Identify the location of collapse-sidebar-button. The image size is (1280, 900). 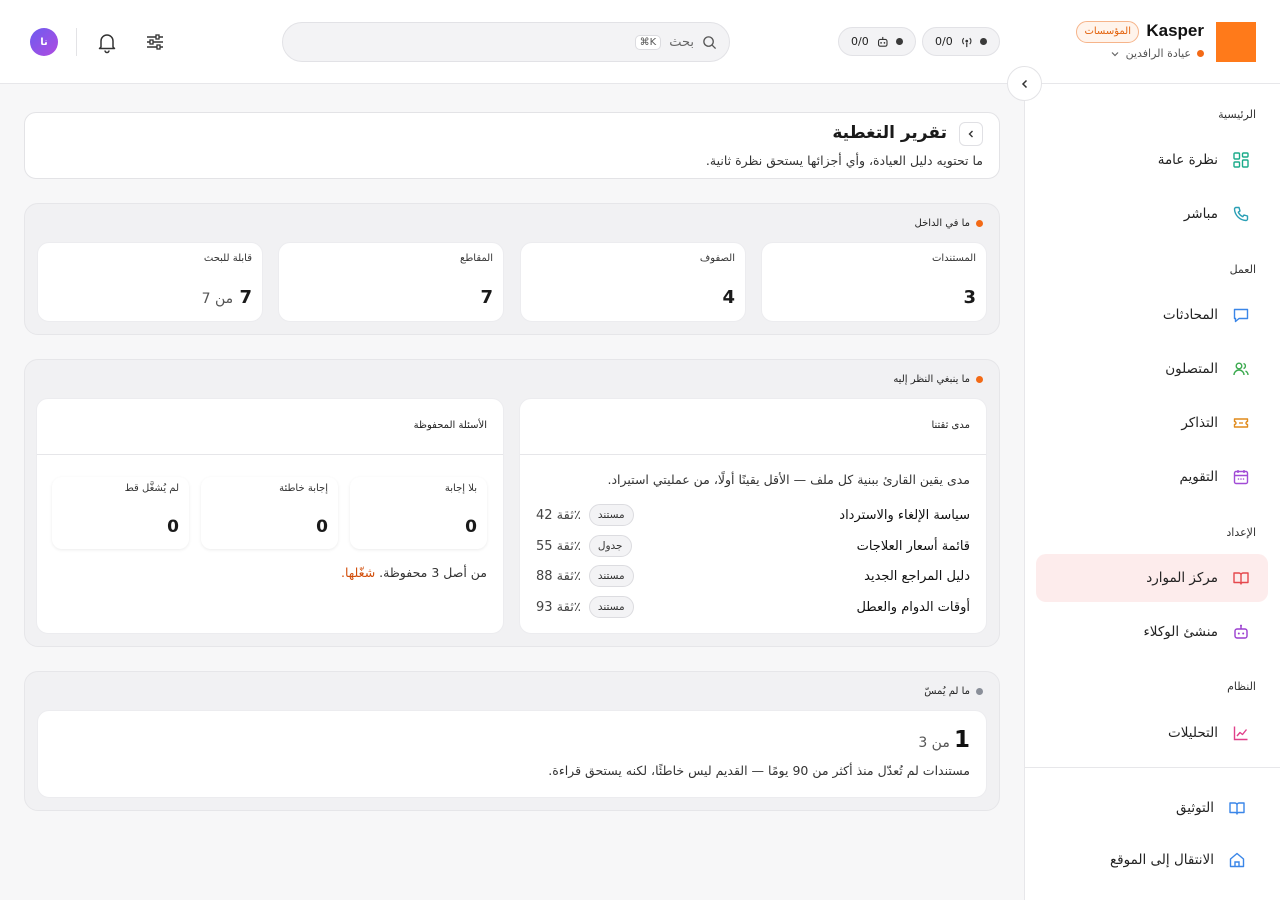
(1024, 83).